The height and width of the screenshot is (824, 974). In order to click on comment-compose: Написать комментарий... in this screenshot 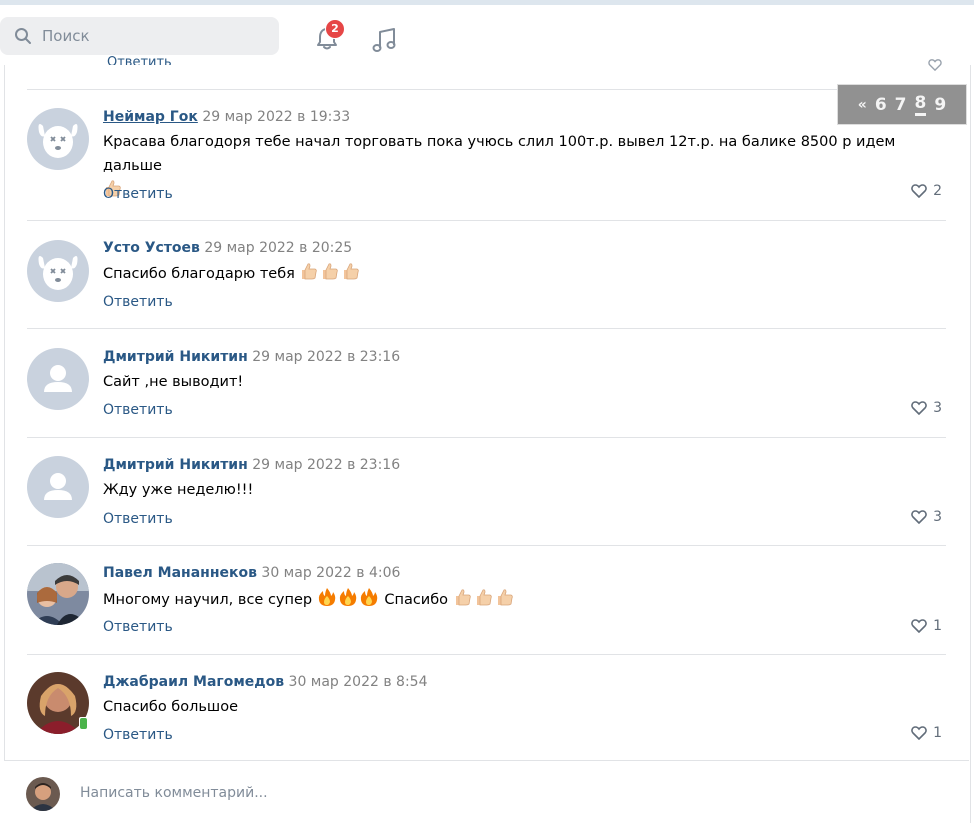, I will do `click(486, 792)`.